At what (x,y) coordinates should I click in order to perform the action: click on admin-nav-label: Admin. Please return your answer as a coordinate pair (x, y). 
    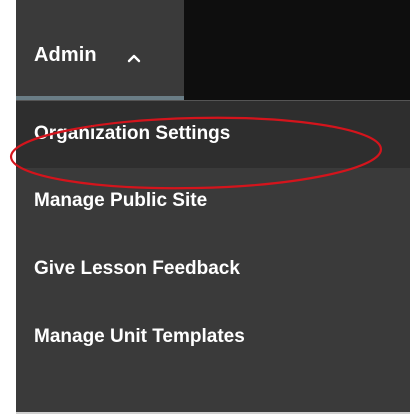
    Looking at the image, I should click on (65, 55).